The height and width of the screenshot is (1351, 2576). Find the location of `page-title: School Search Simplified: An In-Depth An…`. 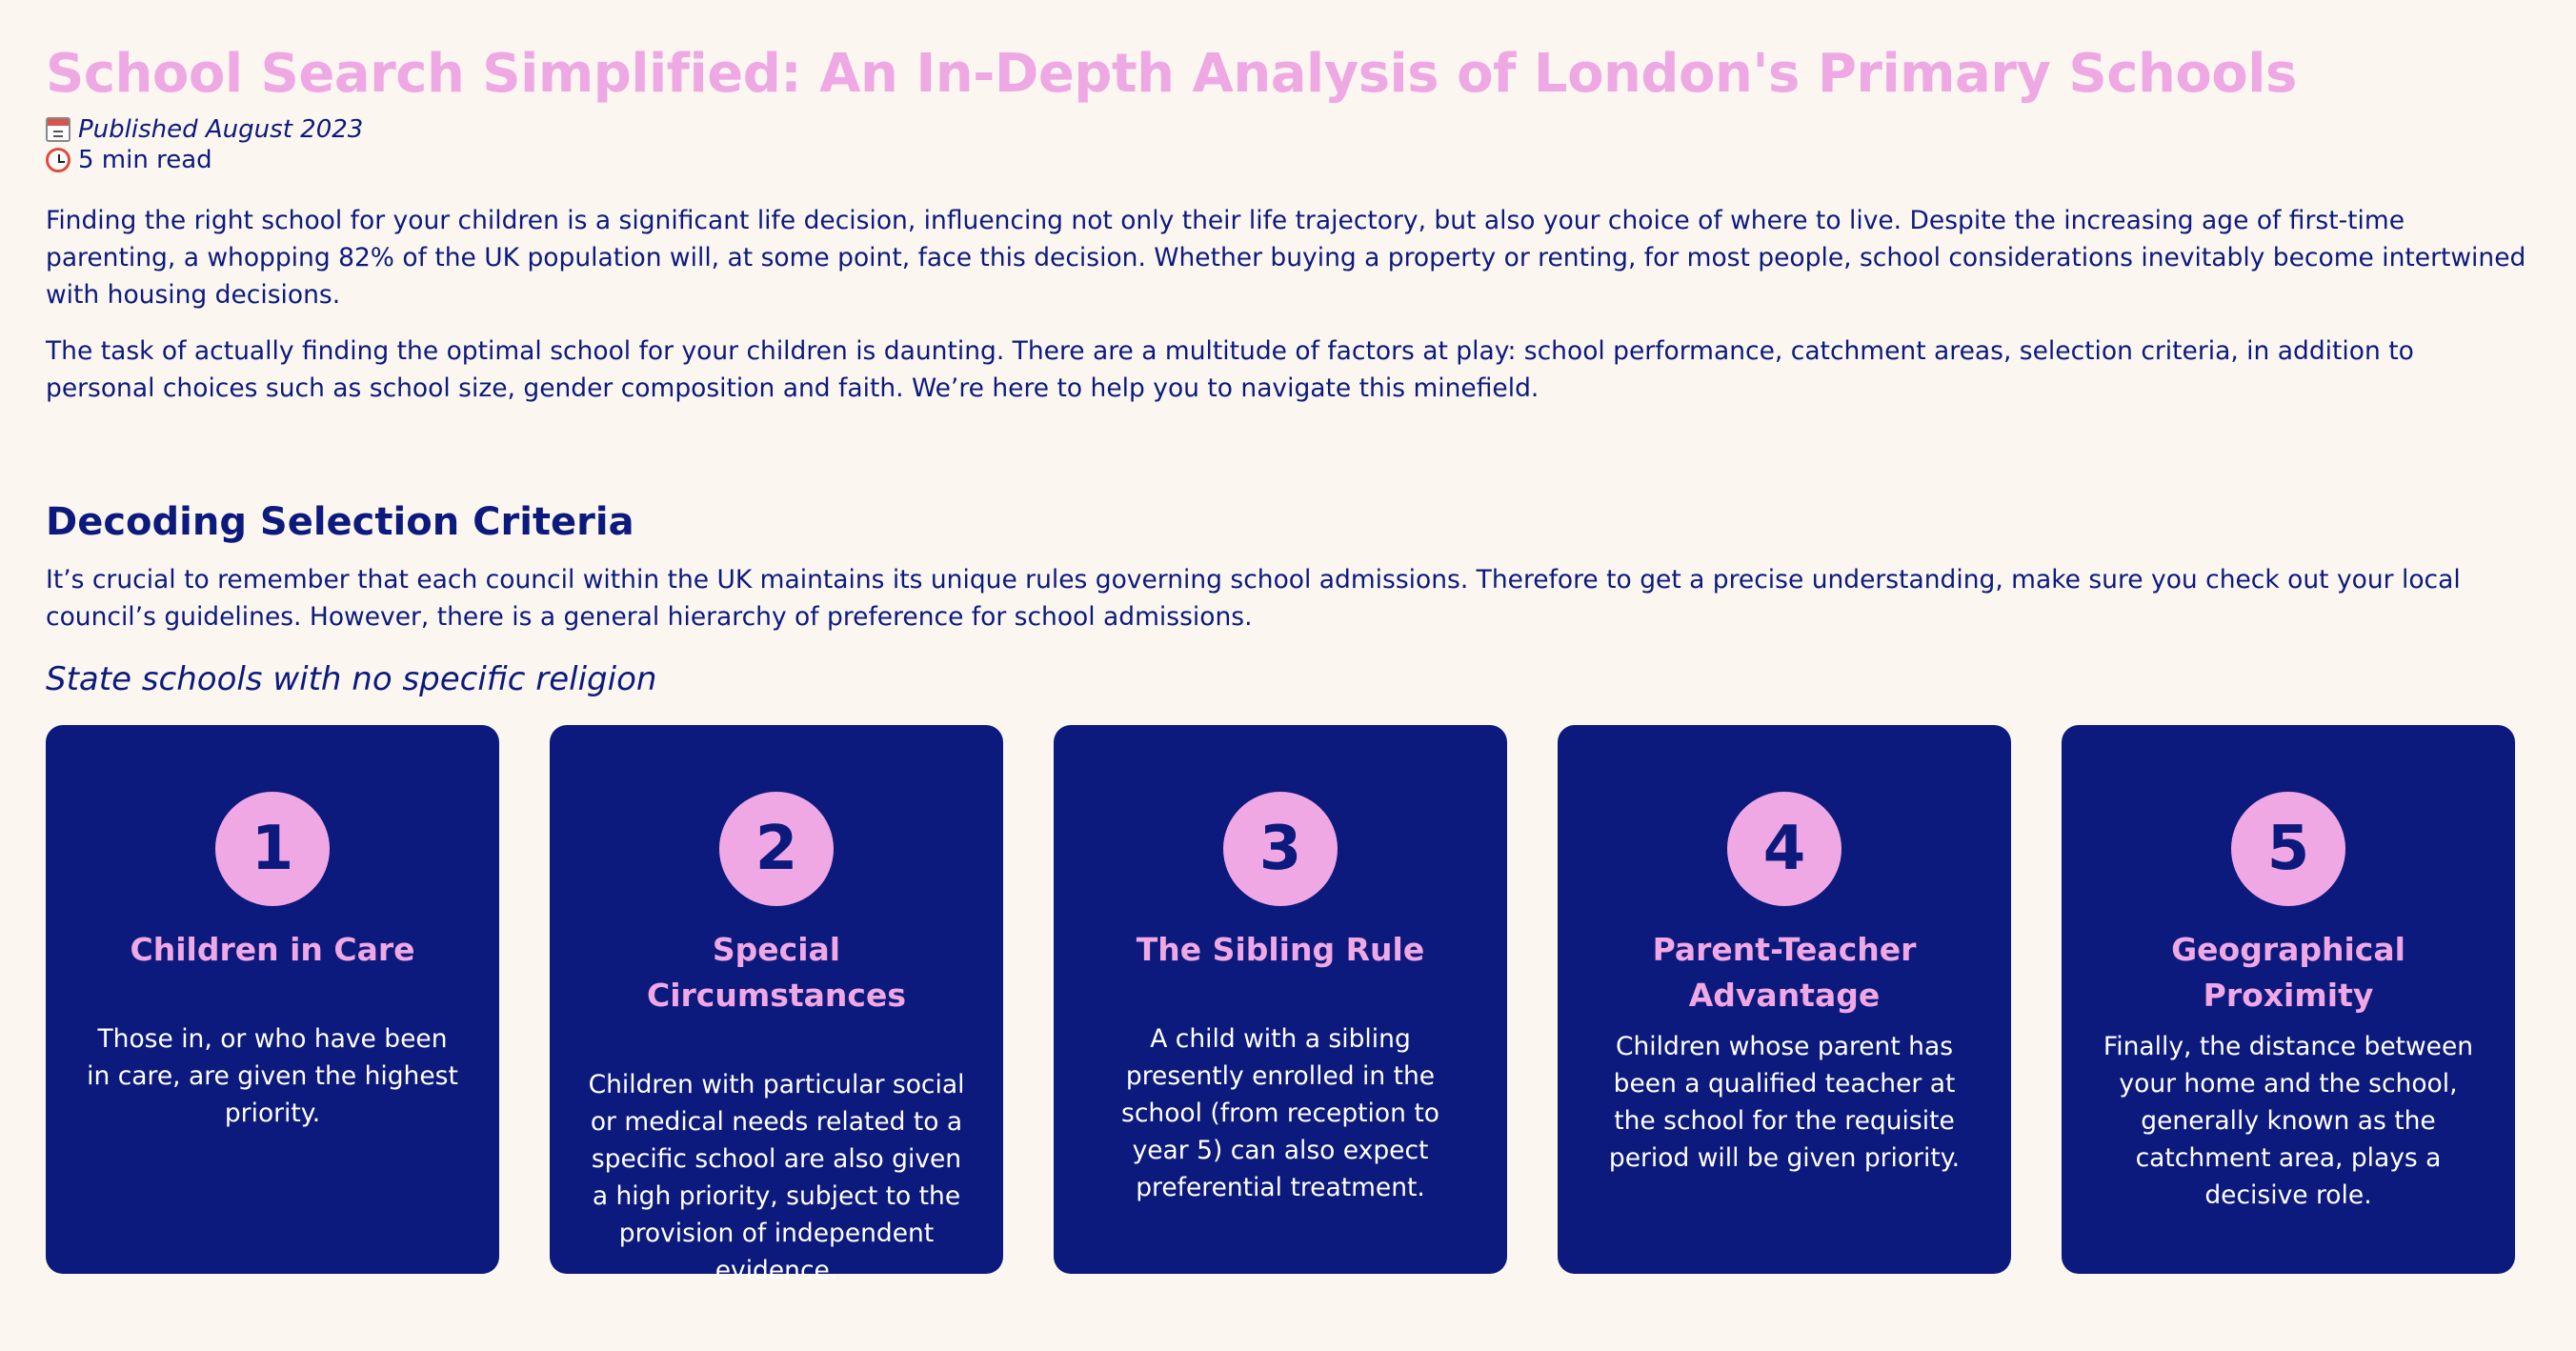

page-title: School Search Simplified: An In-Depth An… is located at coordinates (1172, 74).